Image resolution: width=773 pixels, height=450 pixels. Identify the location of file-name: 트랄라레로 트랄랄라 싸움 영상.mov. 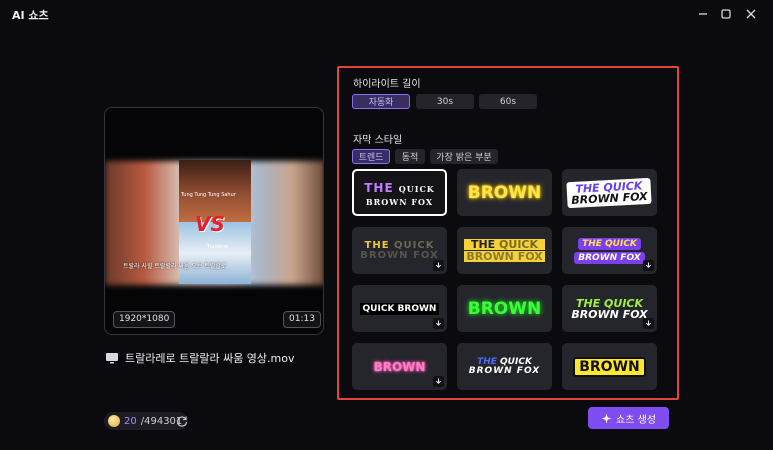
(210, 358).